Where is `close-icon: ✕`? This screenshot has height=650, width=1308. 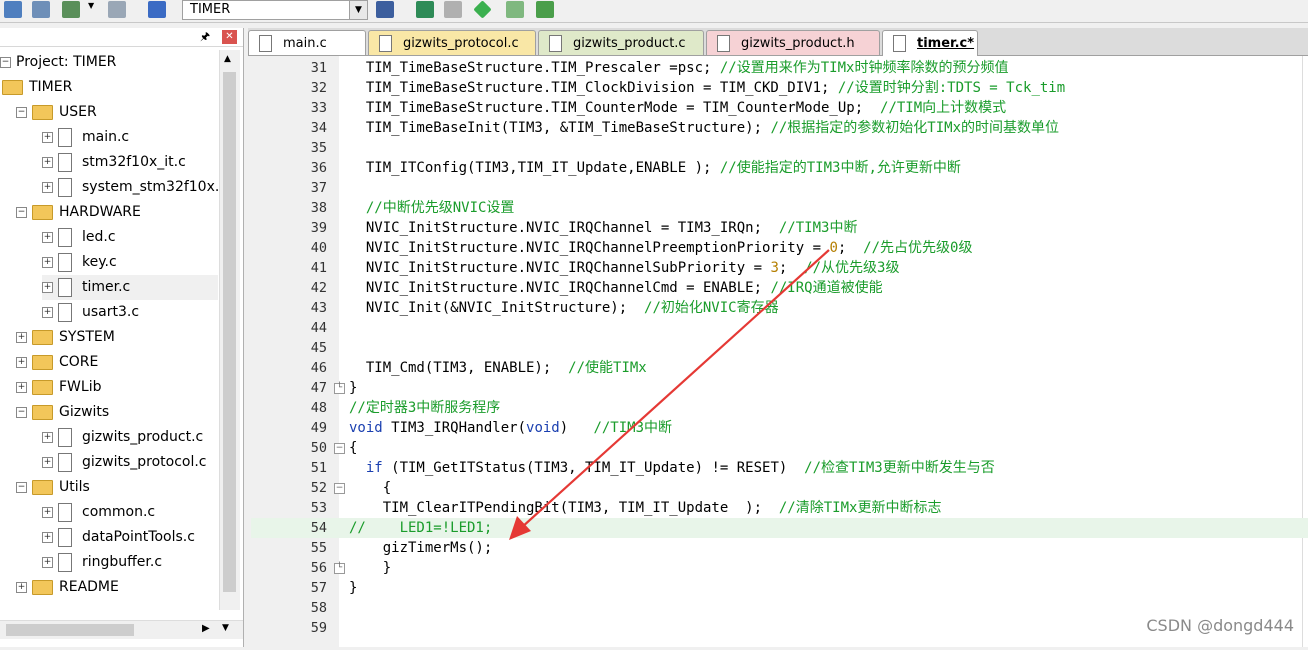
close-icon: ✕ is located at coordinates (229, 37).